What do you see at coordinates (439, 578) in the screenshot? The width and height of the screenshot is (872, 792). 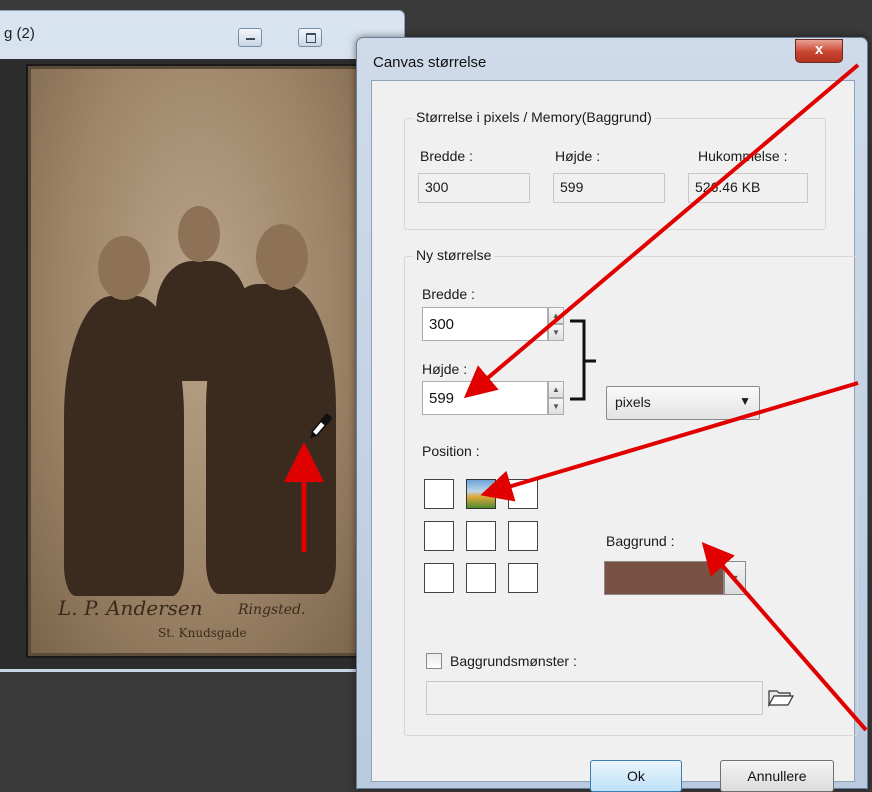 I see `anchor-bottom-left` at bounding box center [439, 578].